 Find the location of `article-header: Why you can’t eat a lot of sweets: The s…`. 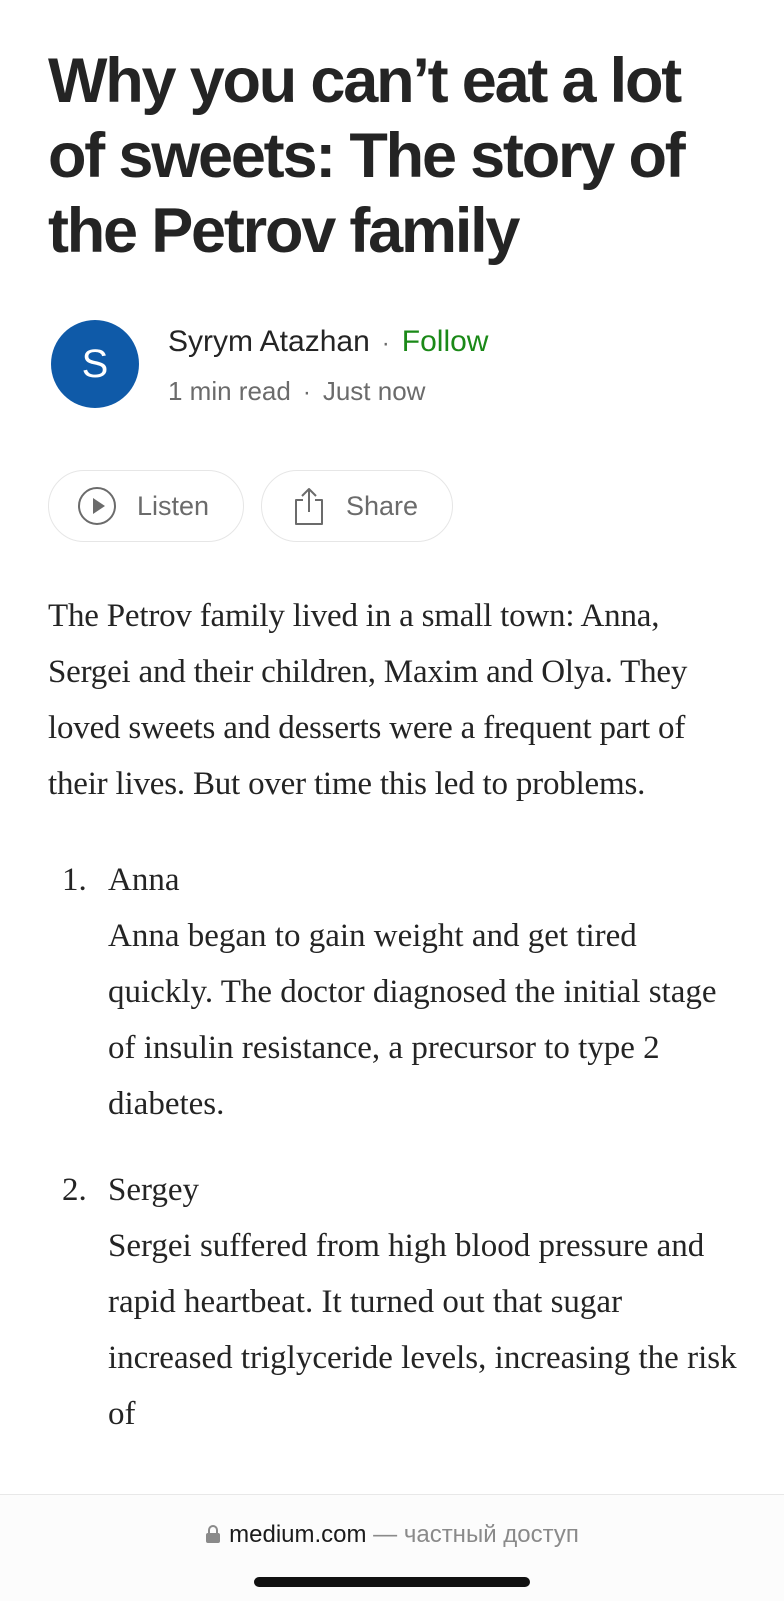

article-header: Why you can’t eat a lot of sweets: The s… is located at coordinates (398, 156).